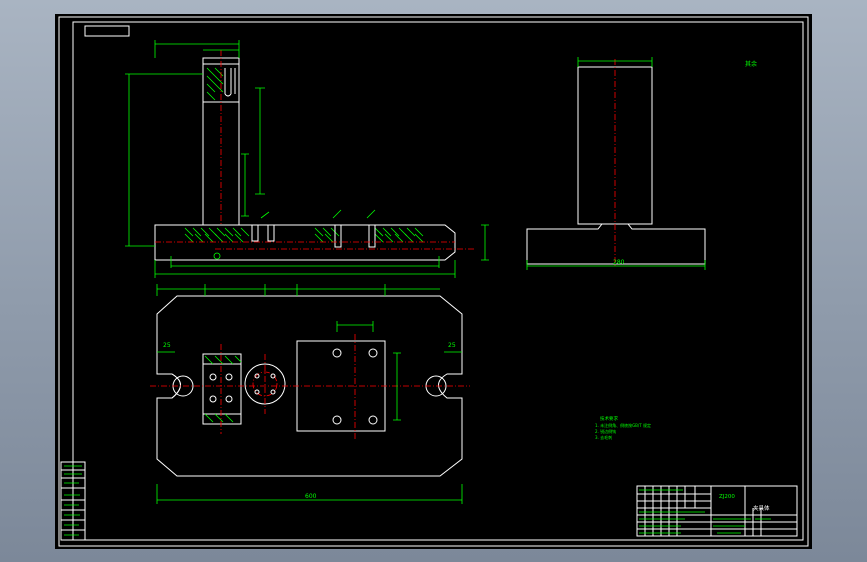 This screenshot has height=562, width=867. I want to click on side-view: 280 其余, so click(641, 163).